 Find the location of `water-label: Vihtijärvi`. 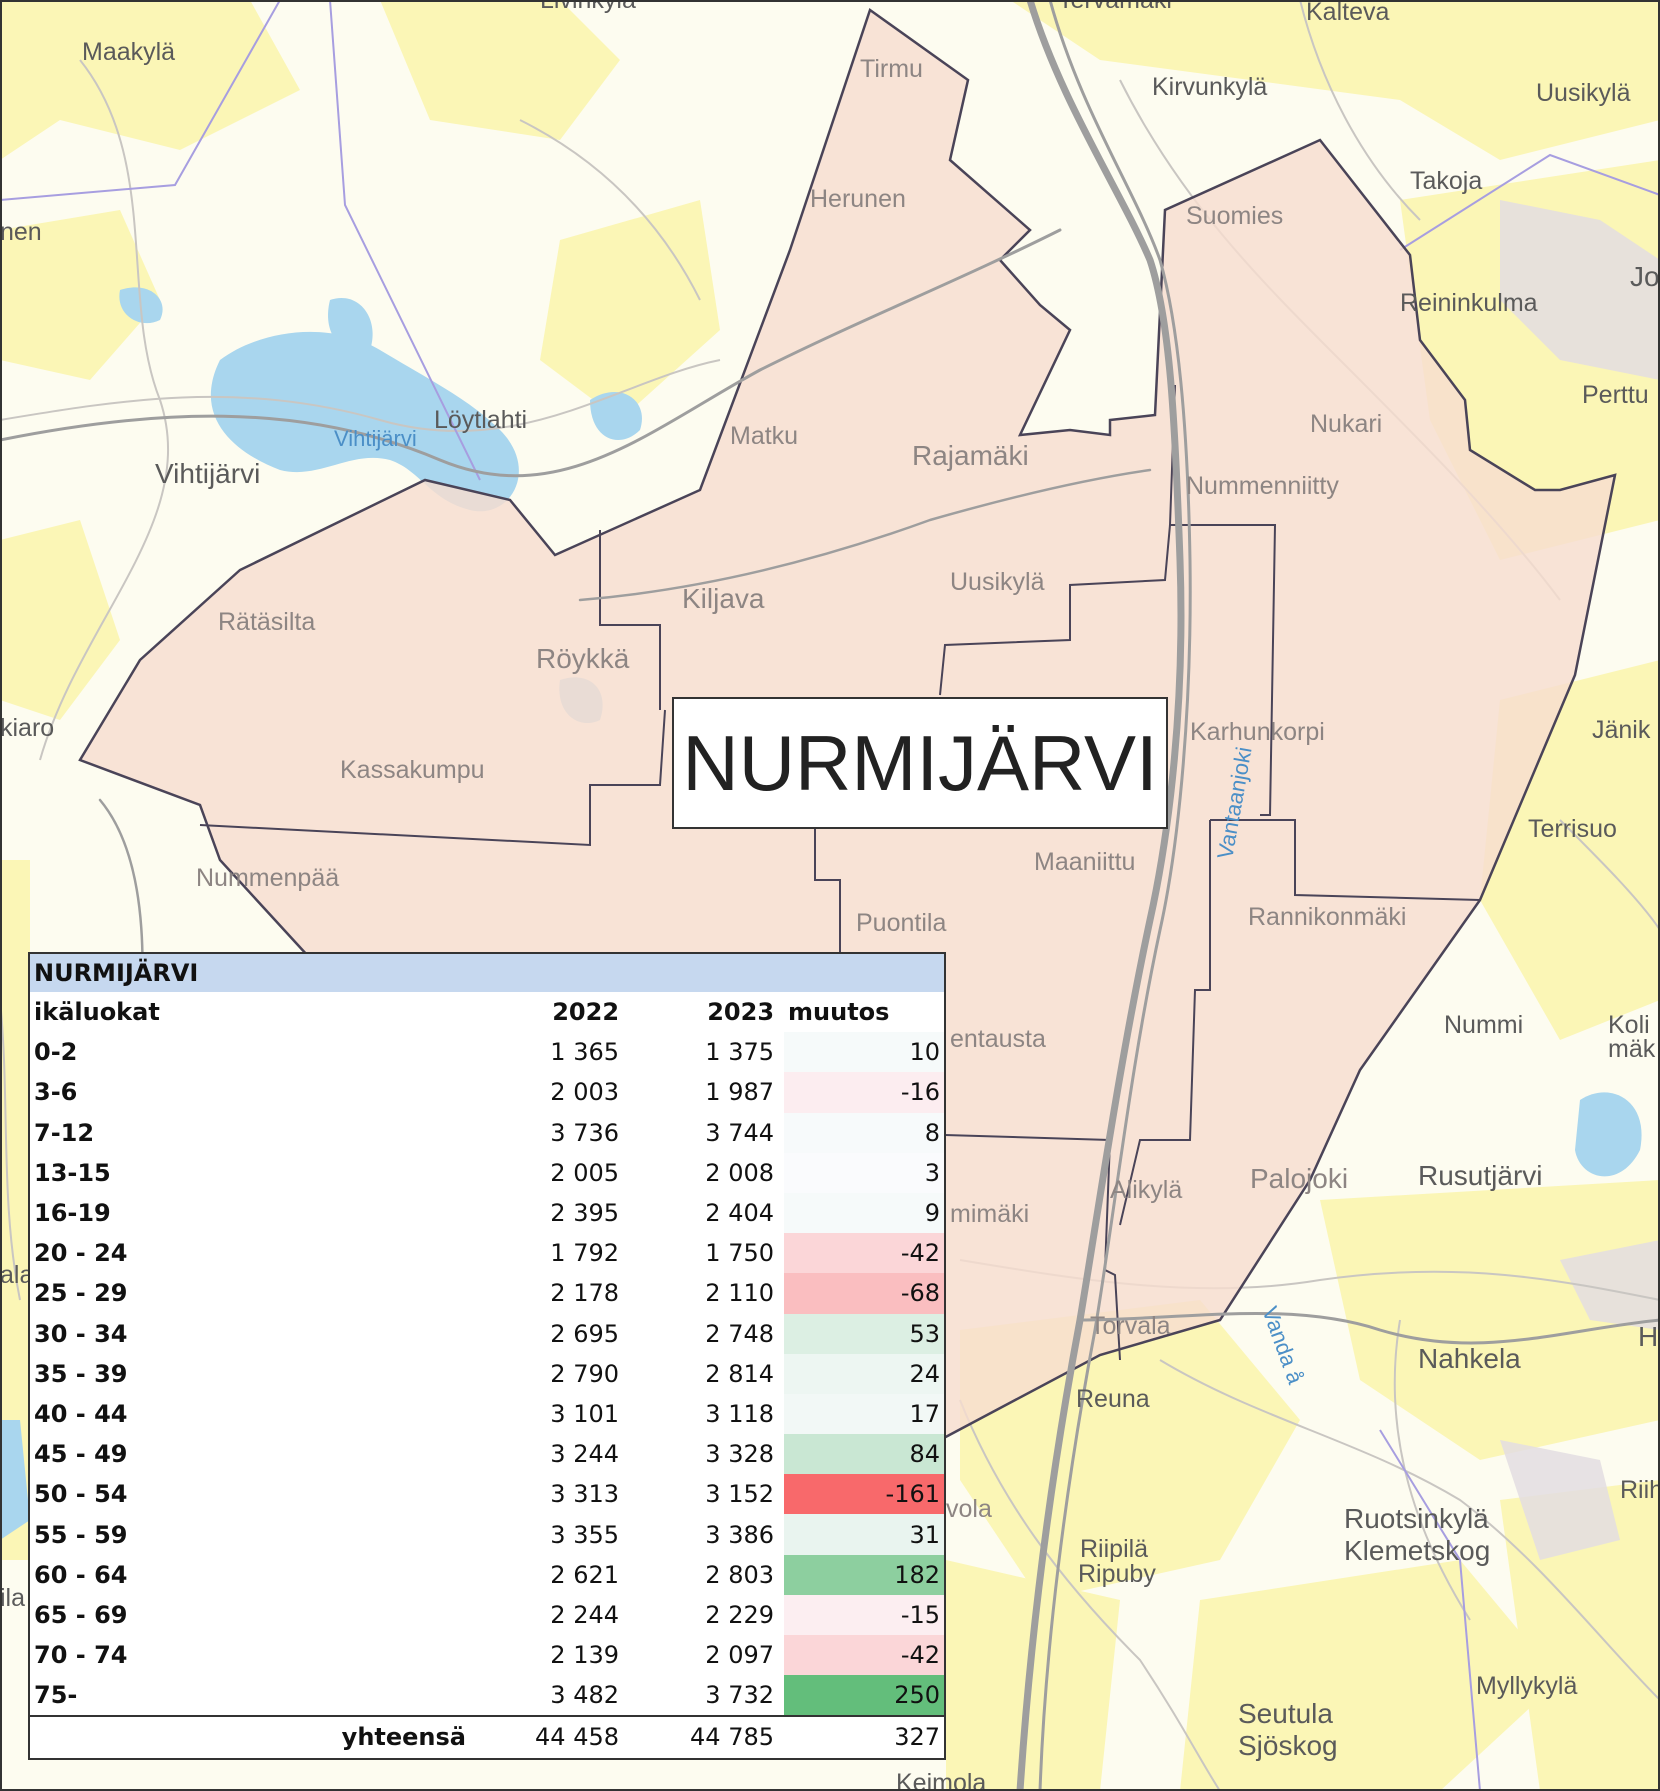

water-label: Vihtijärvi is located at coordinates (375, 438).